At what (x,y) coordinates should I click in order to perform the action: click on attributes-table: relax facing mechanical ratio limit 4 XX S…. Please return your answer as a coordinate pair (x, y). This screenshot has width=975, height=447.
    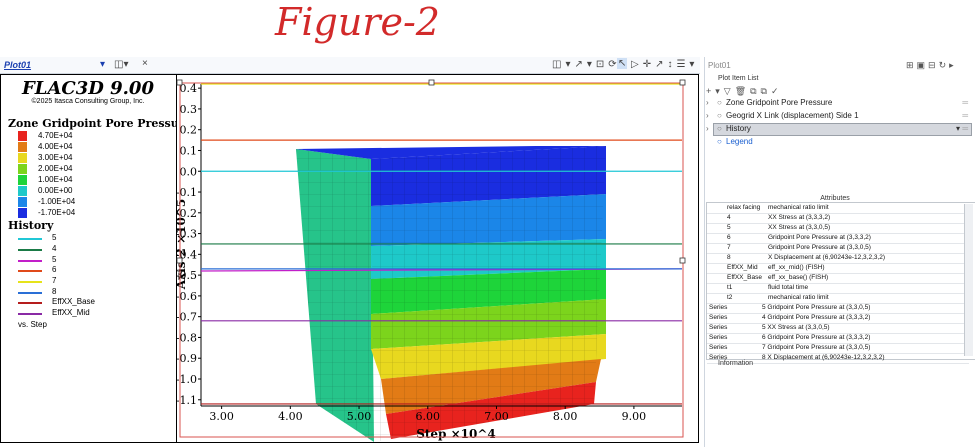
    Looking at the image, I should click on (840, 283).